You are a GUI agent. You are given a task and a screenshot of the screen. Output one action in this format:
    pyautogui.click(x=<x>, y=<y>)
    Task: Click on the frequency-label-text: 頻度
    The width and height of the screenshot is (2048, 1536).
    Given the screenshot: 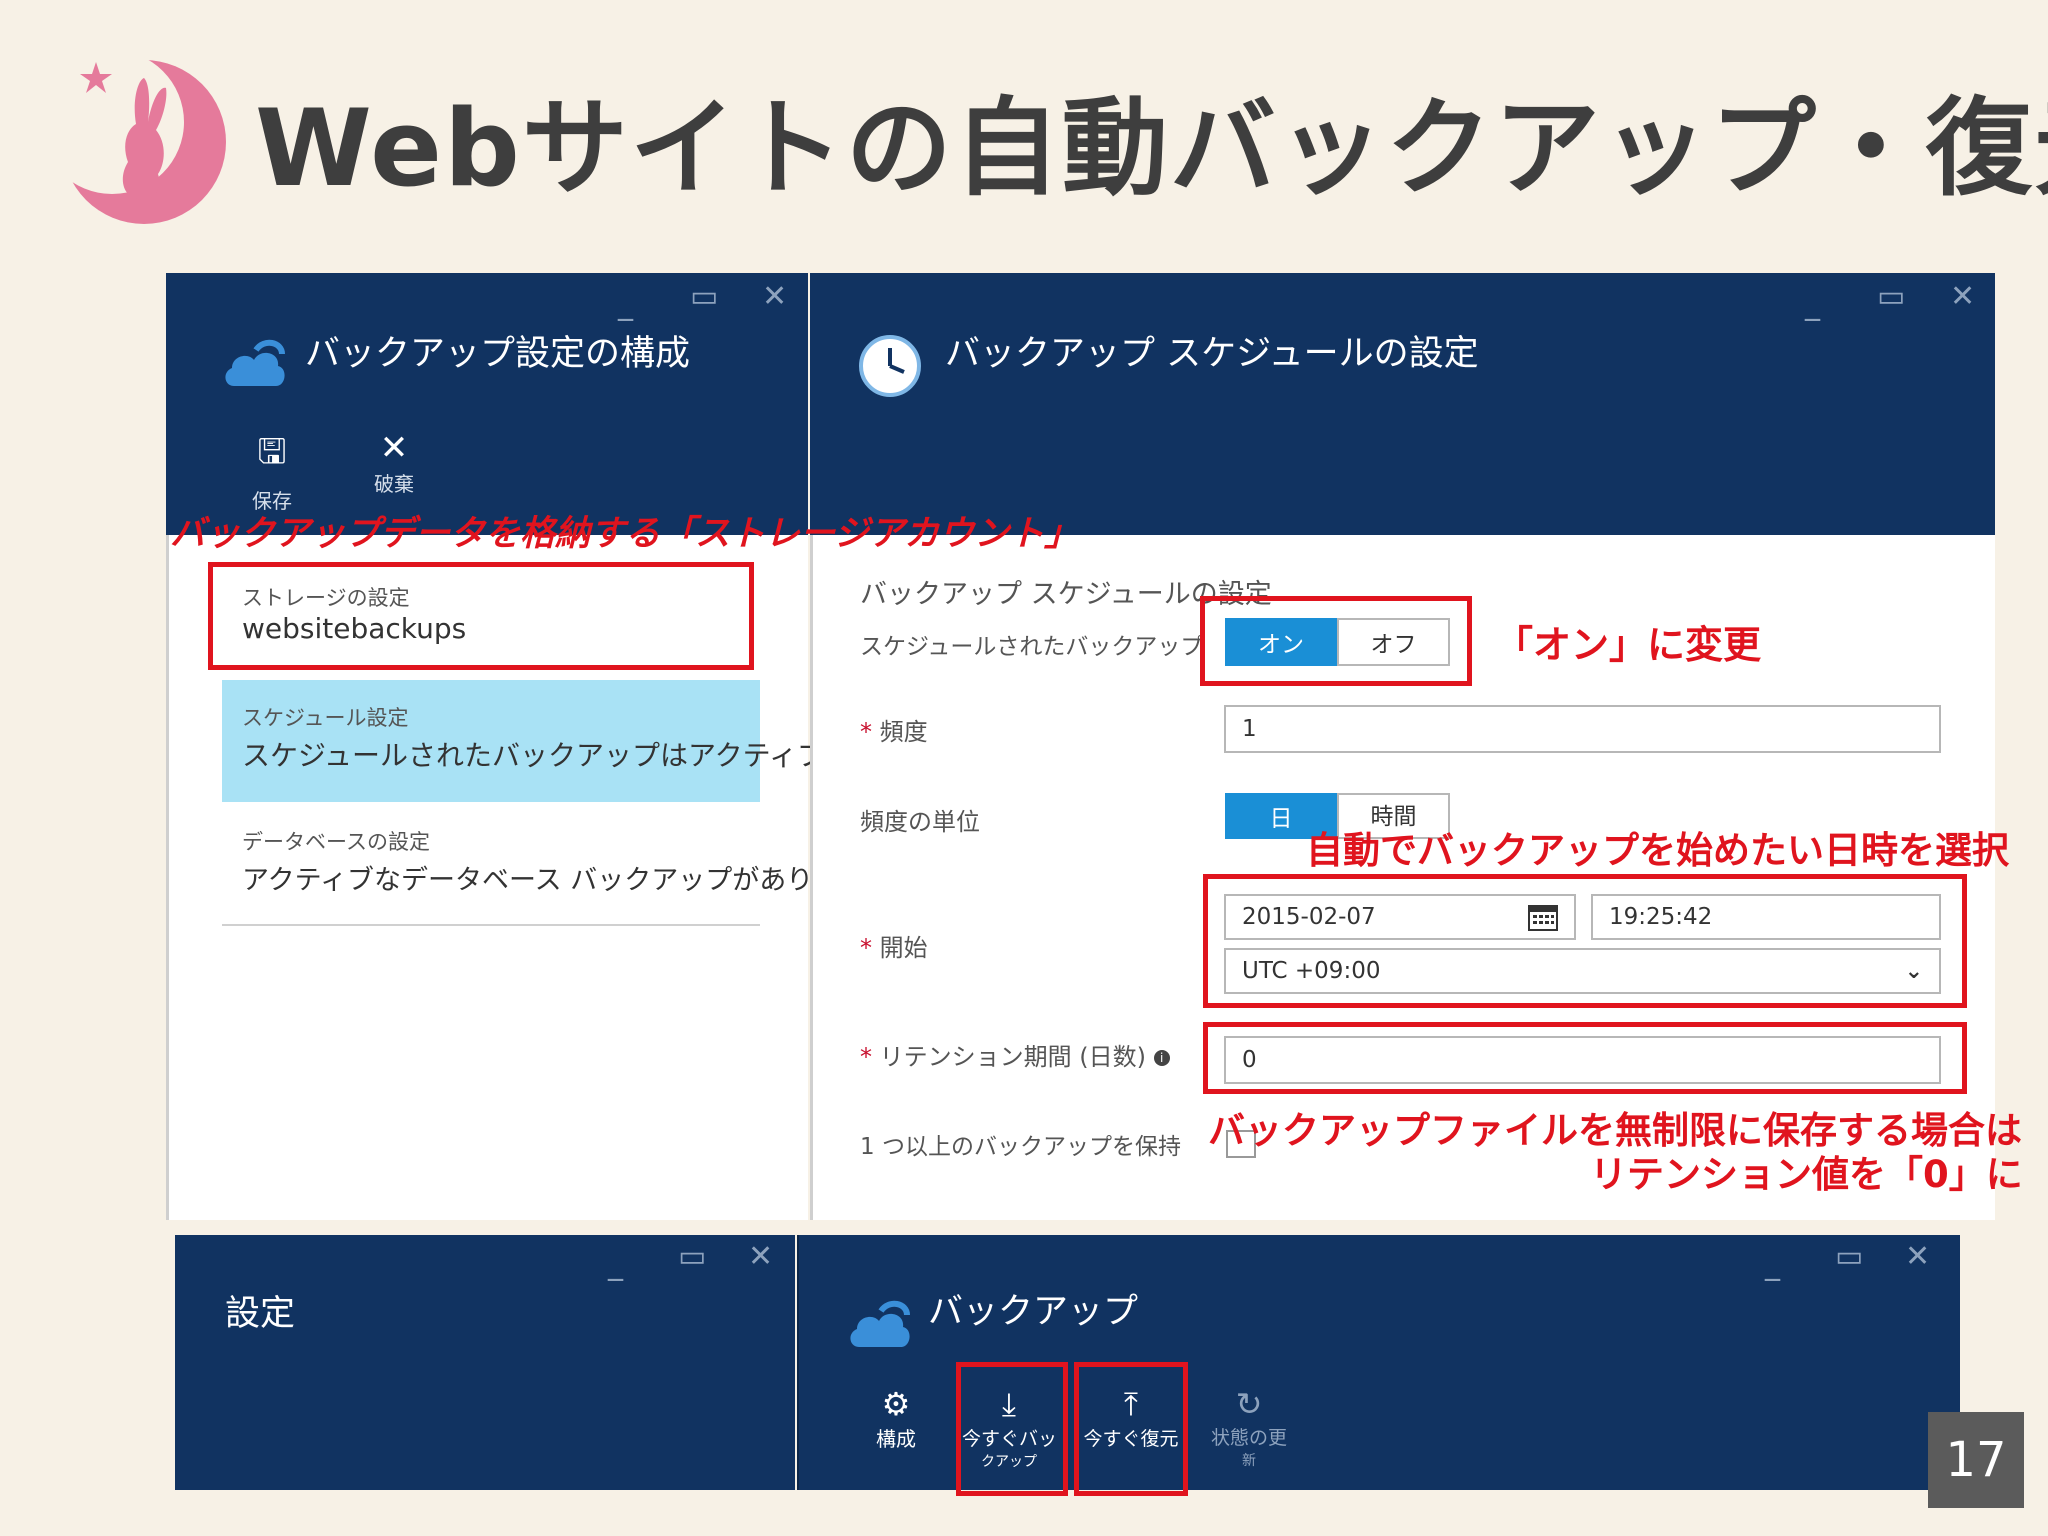 What is the action you would take?
    pyautogui.click(x=903, y=732)
    